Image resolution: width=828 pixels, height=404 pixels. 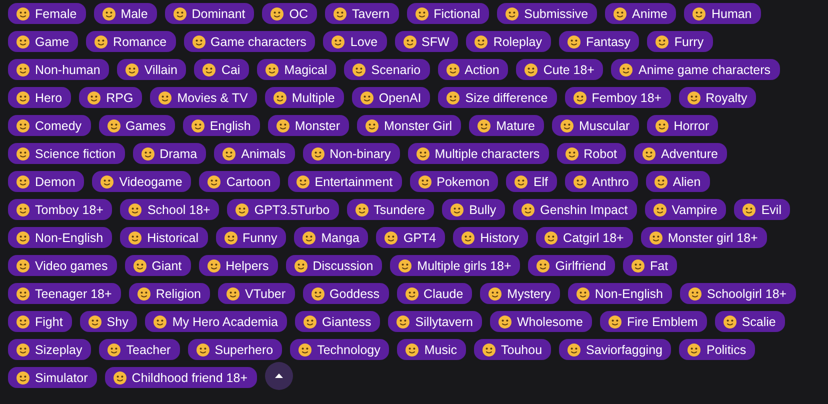 What do you see at coordinates (337, 321) in the screenshot?
I see `tag-button: Giantess` at bounding box center [337, 321].